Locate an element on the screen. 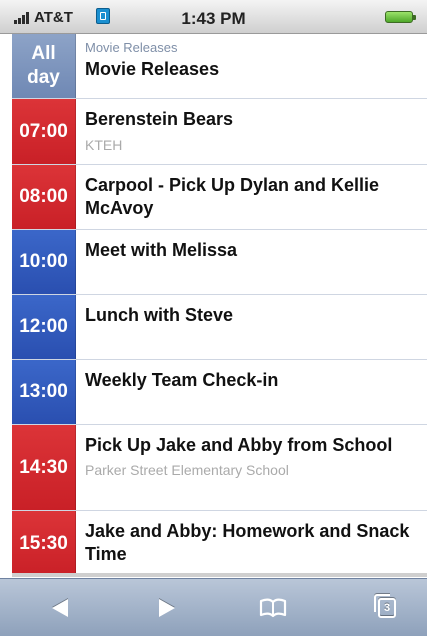 This screenshot has width=427, height=636. pages-button: 3 is located at coordinates (387, 608).